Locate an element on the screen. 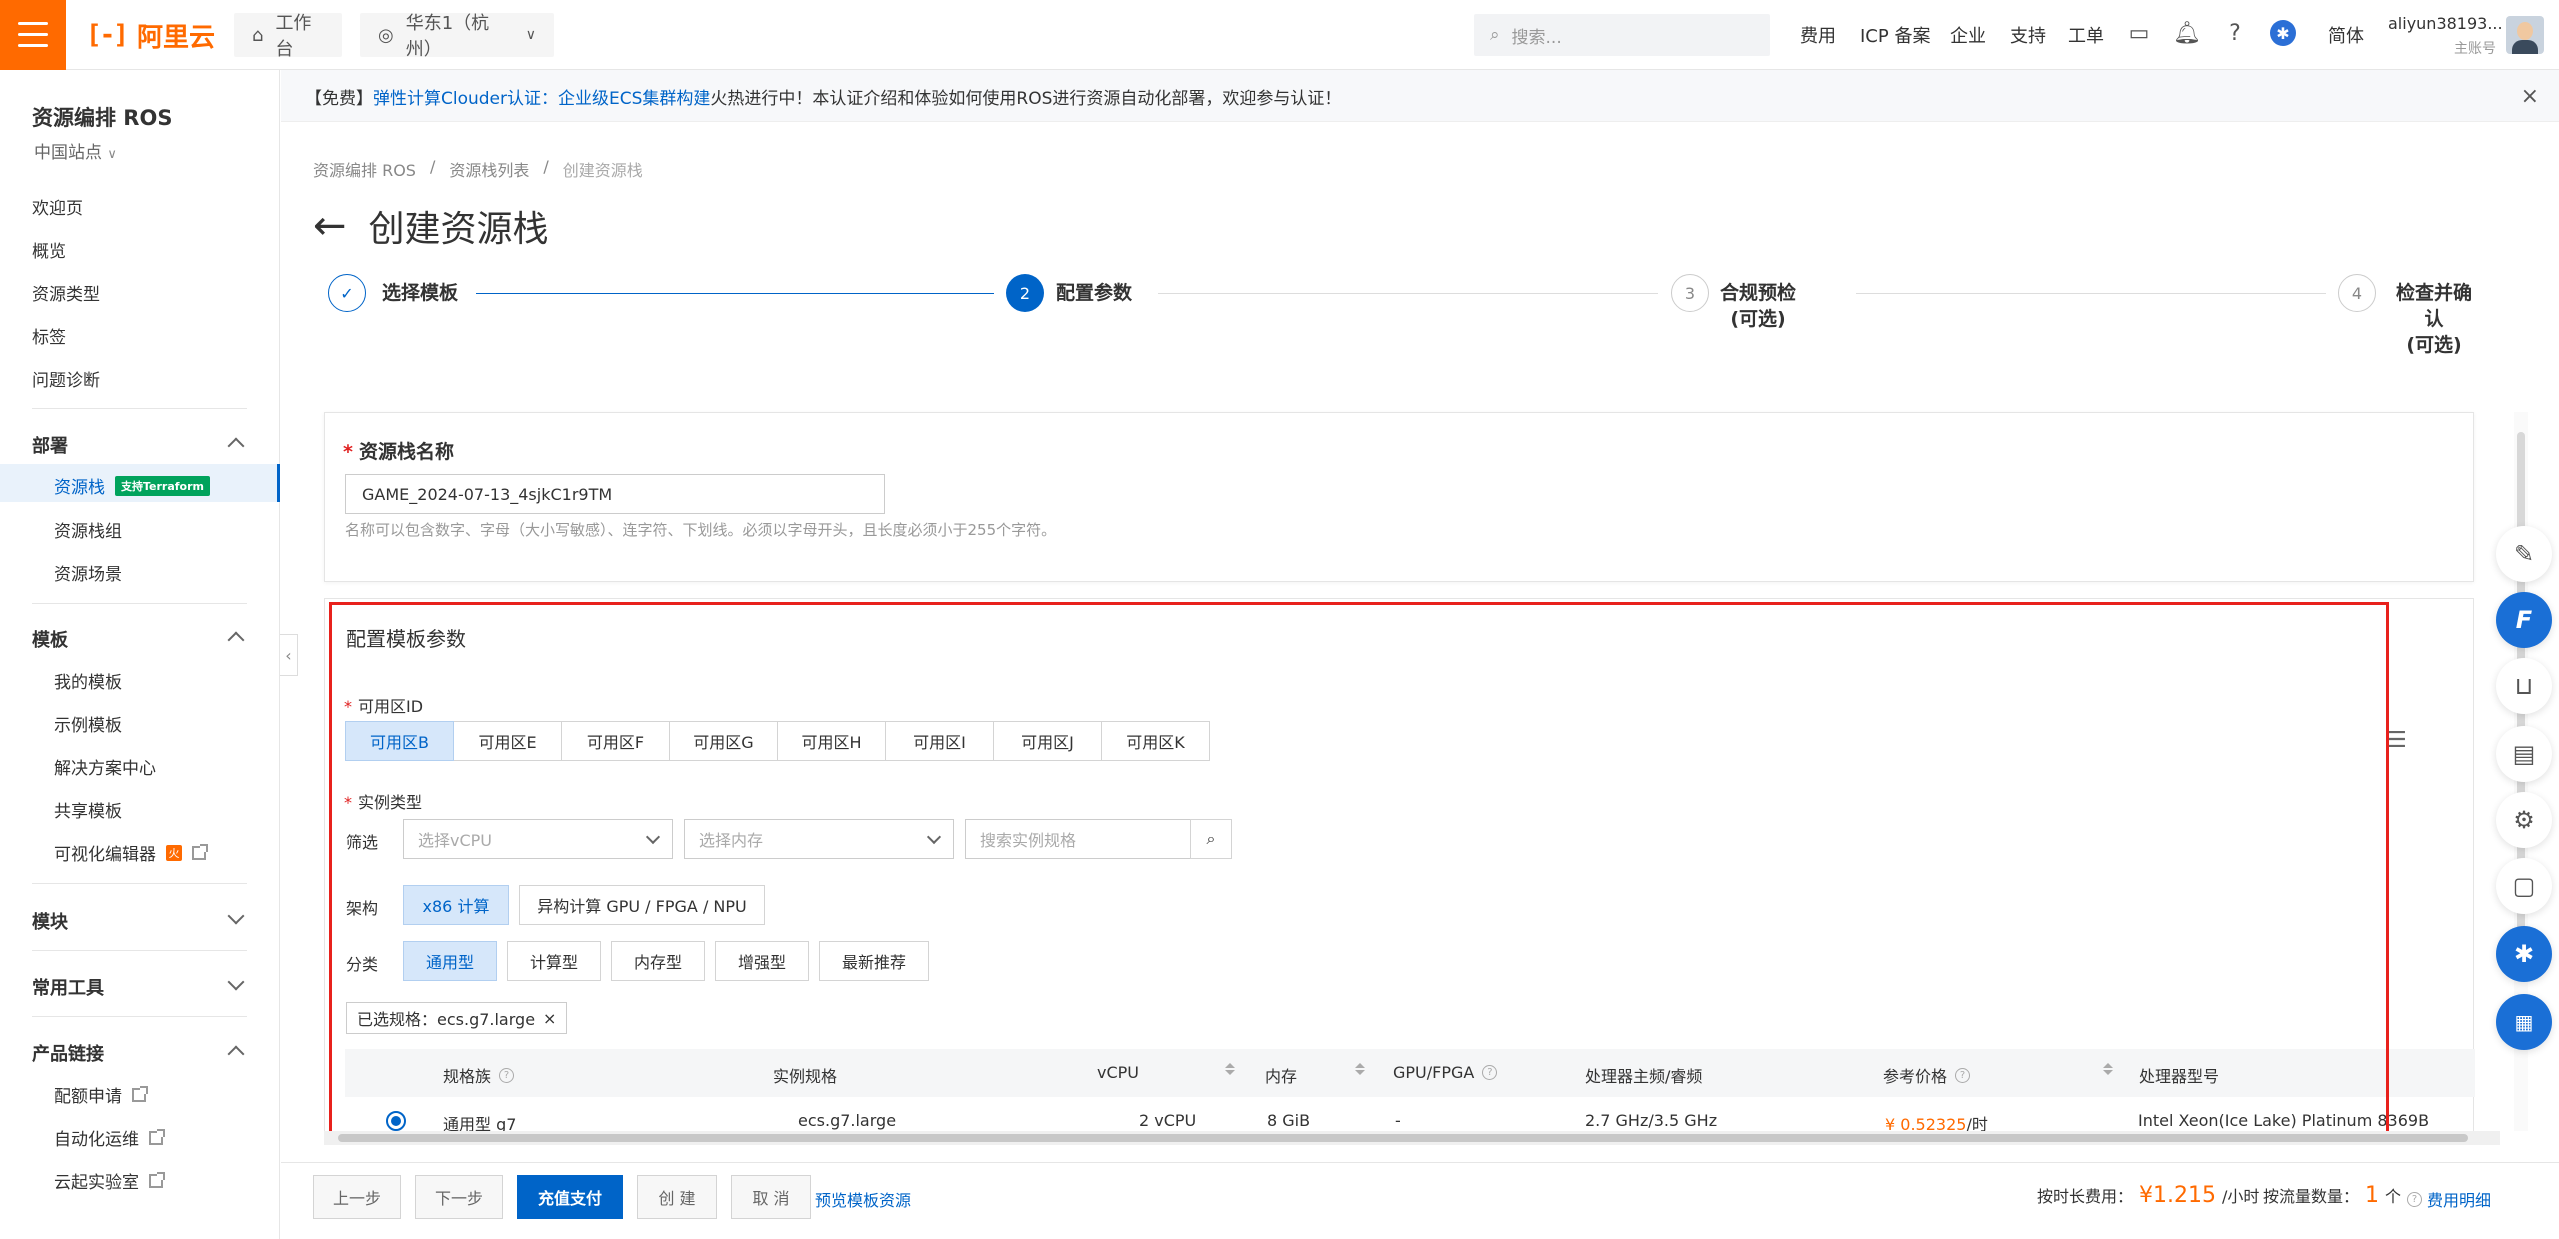  sidebar-item-stack-groups: 资源栈组 is located at coordinates (88, 529).